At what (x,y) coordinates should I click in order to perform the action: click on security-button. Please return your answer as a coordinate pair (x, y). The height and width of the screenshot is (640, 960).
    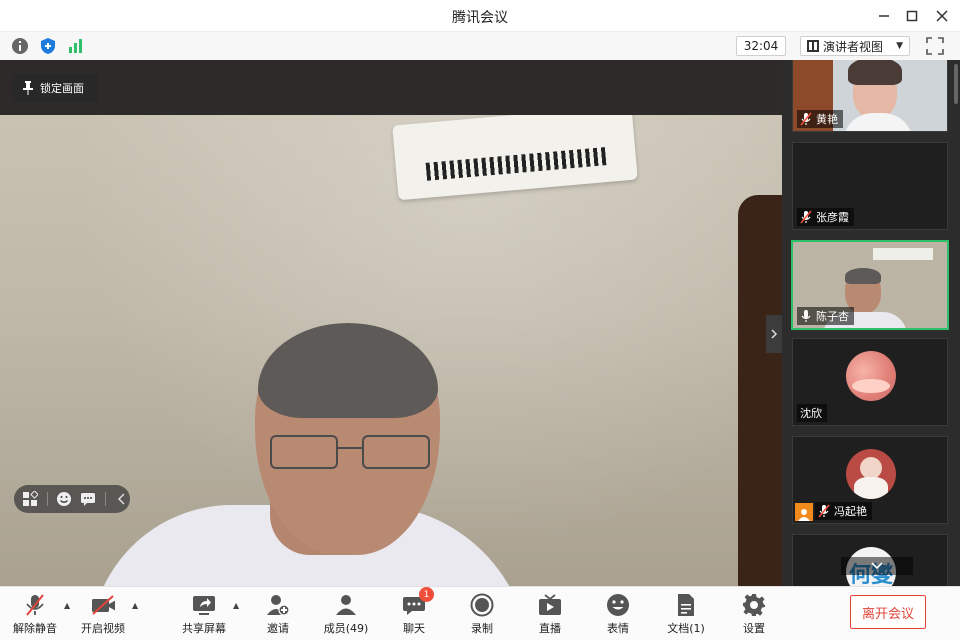
    Looking at the image, I should click on (48, 46).